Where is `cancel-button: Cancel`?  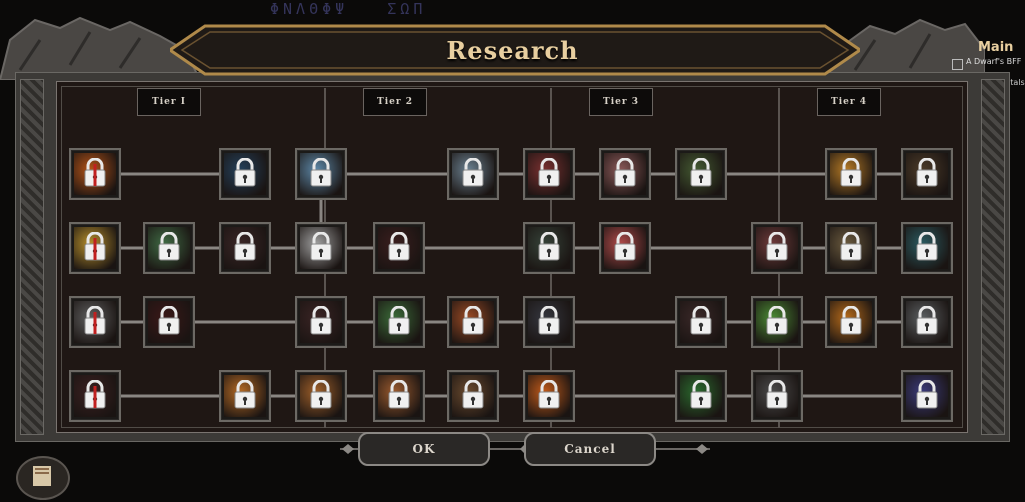
cancel-button: Cancel is located at coordinates (590, 449).